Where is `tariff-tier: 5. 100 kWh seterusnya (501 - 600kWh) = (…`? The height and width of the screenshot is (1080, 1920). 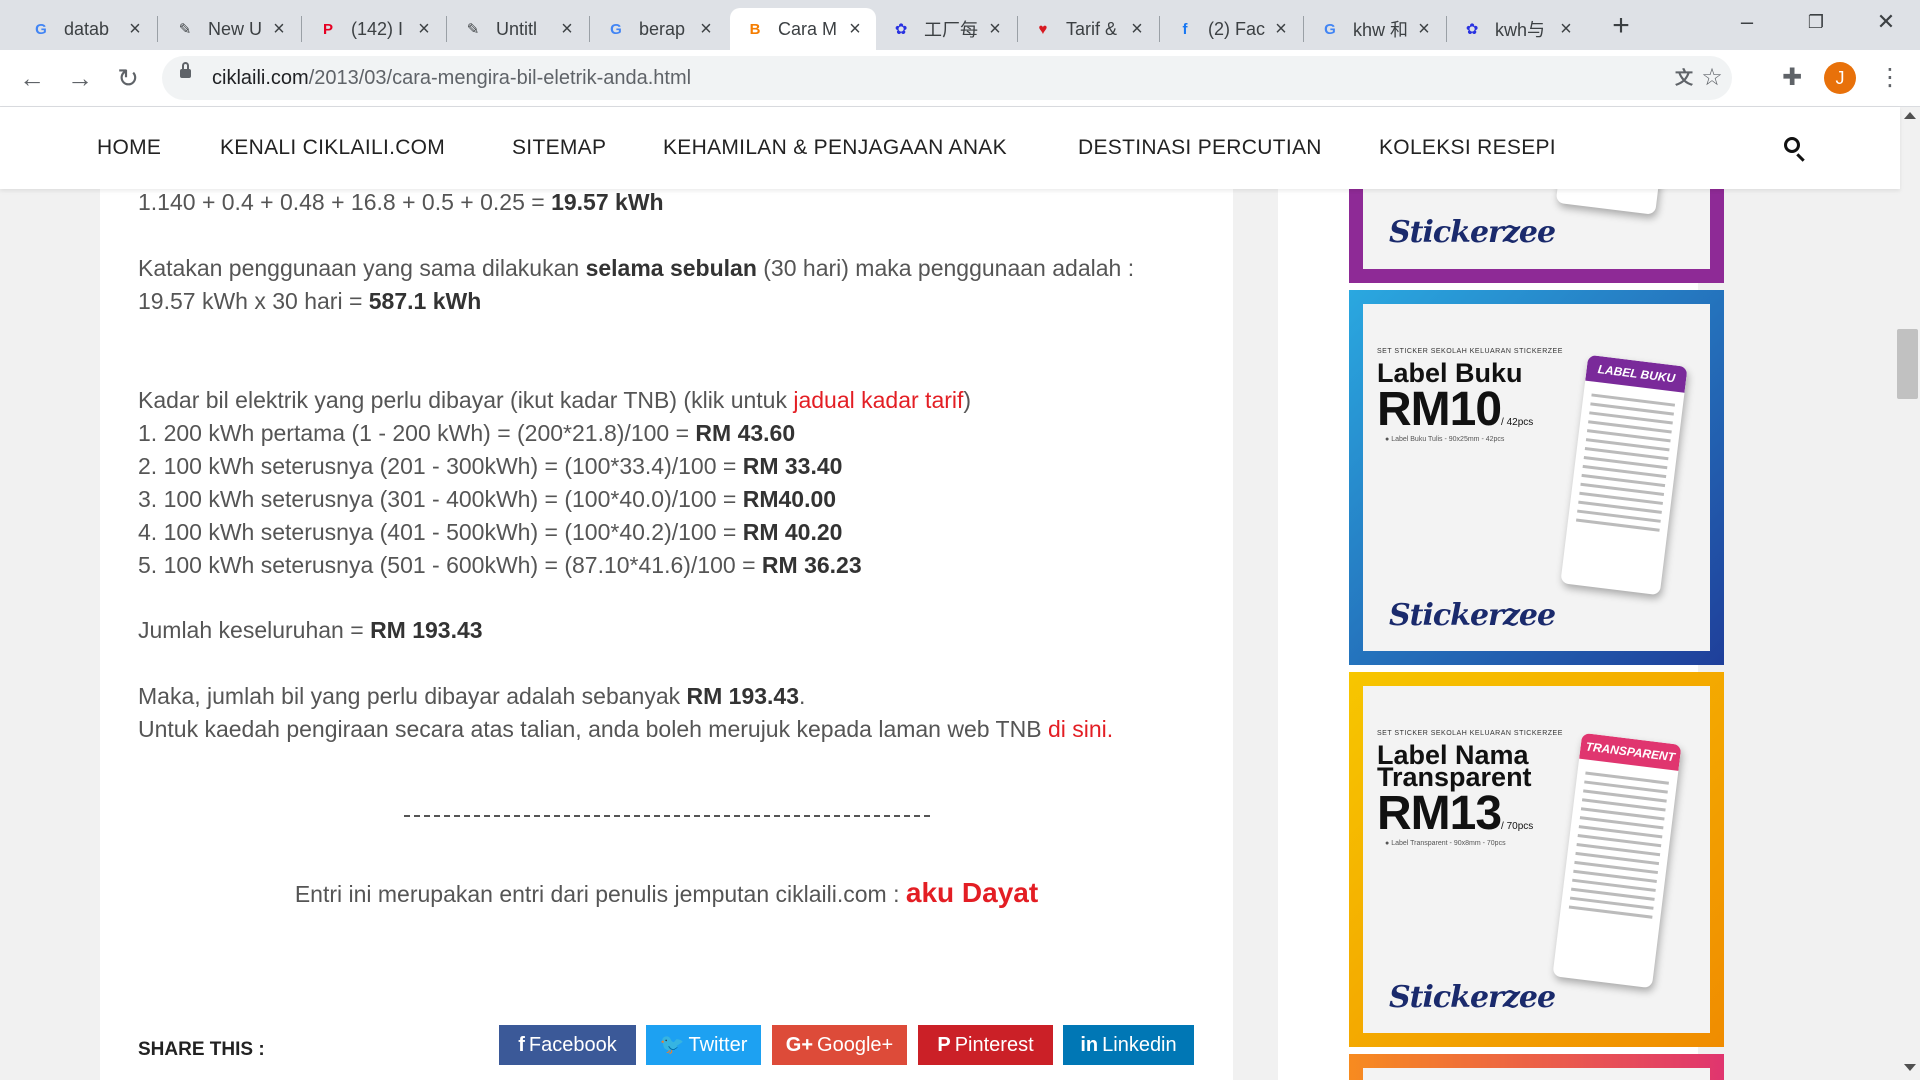
tariff-tier: 5. 100 kWh seterusnya (501 - 600kWh) = (… is located at coordinates (500, 565).